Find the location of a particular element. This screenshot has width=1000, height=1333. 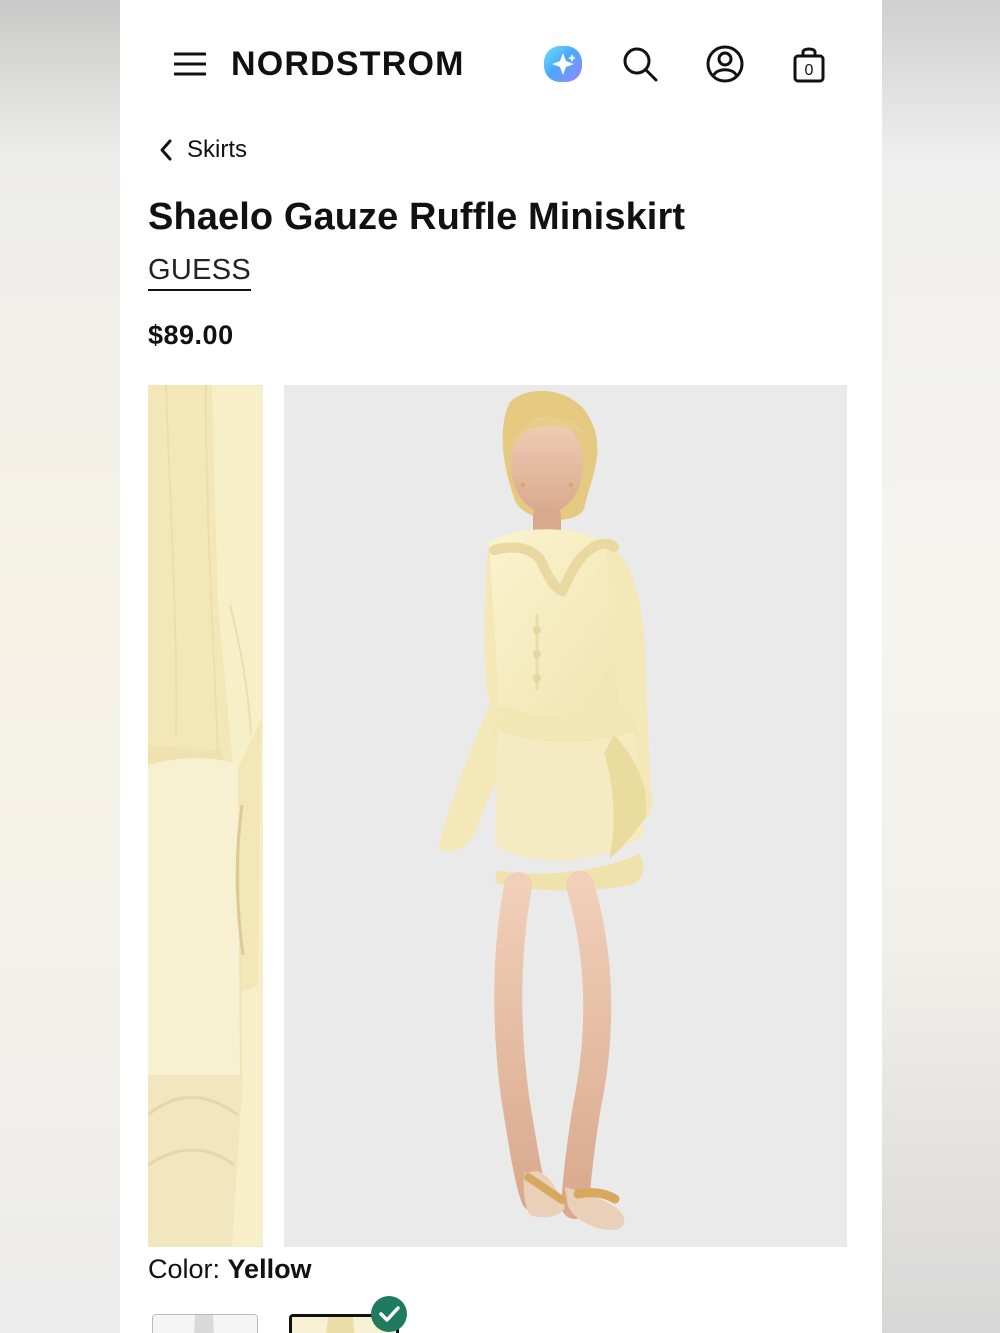

search-icon is located at coordinates (640, 64).